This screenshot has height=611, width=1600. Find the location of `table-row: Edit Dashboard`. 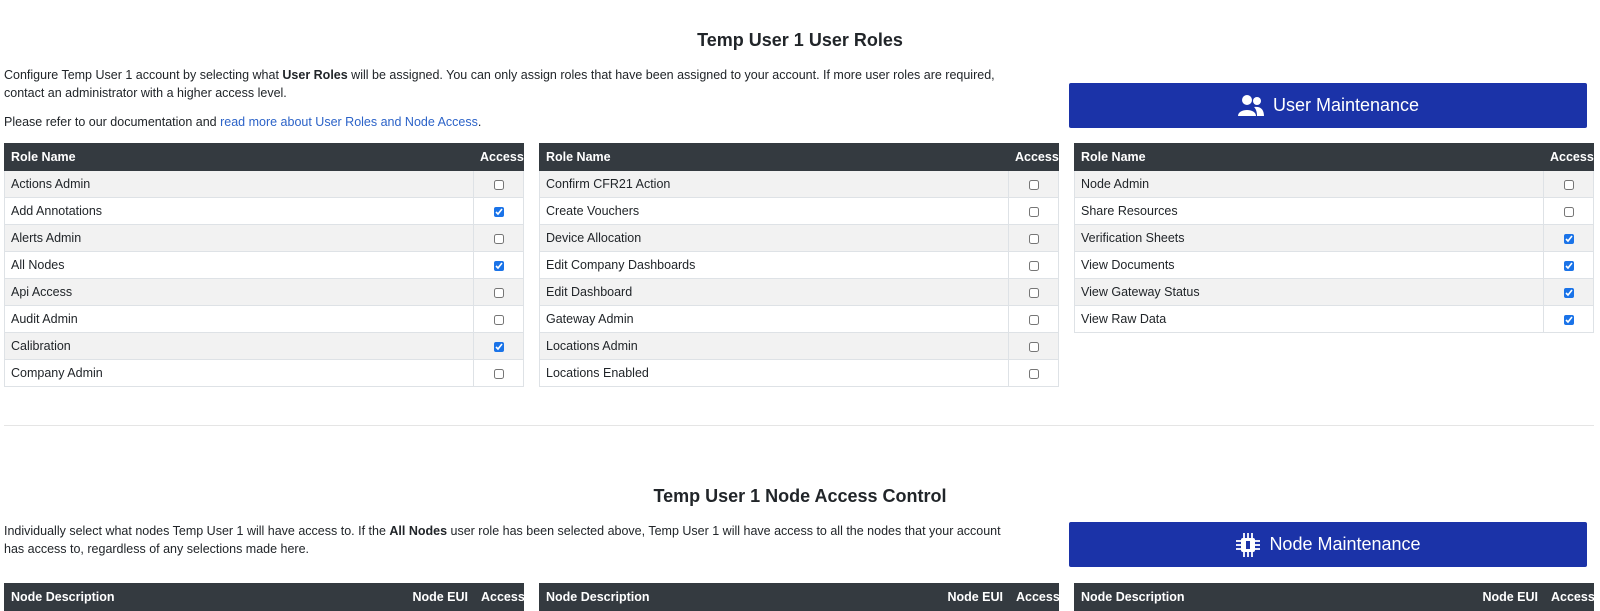

table-row: Edit Dashboard is located at coordinates (799, 292).